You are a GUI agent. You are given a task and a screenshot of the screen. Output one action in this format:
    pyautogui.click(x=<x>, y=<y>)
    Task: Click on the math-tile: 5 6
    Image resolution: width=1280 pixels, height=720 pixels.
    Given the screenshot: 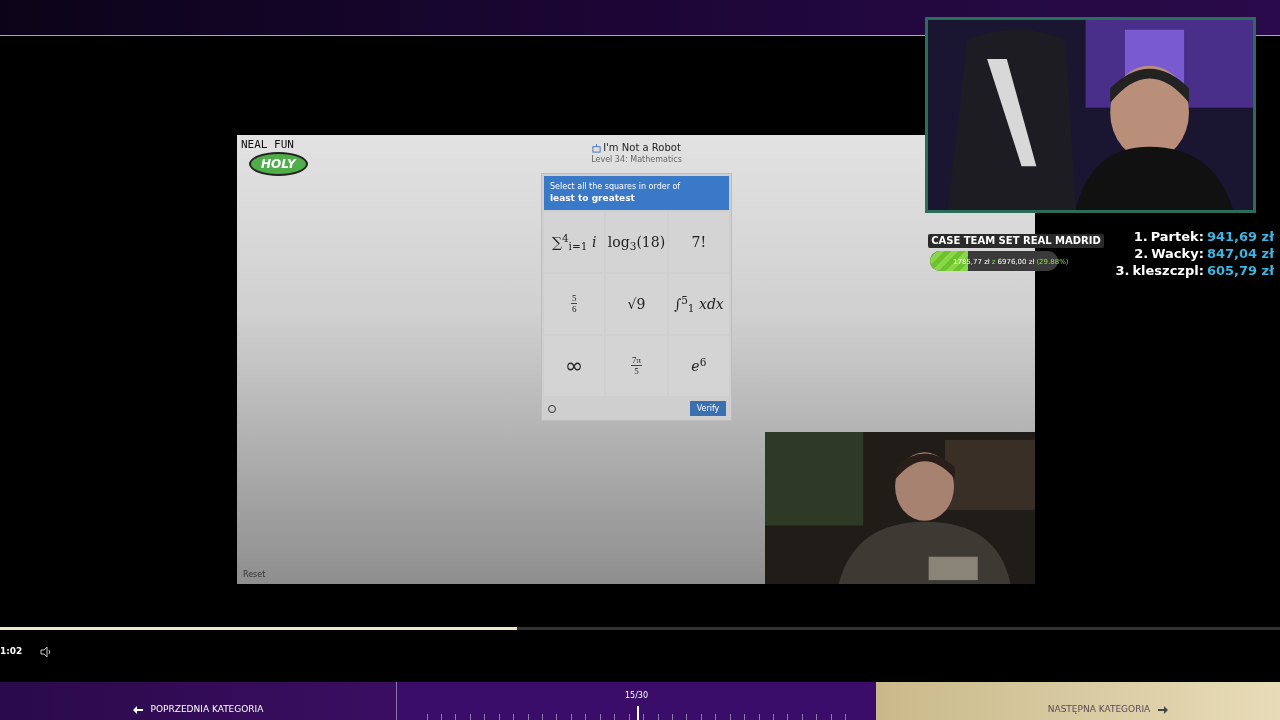 What is the action you would take?
    pyautogui.click(x=574, y=304)
    